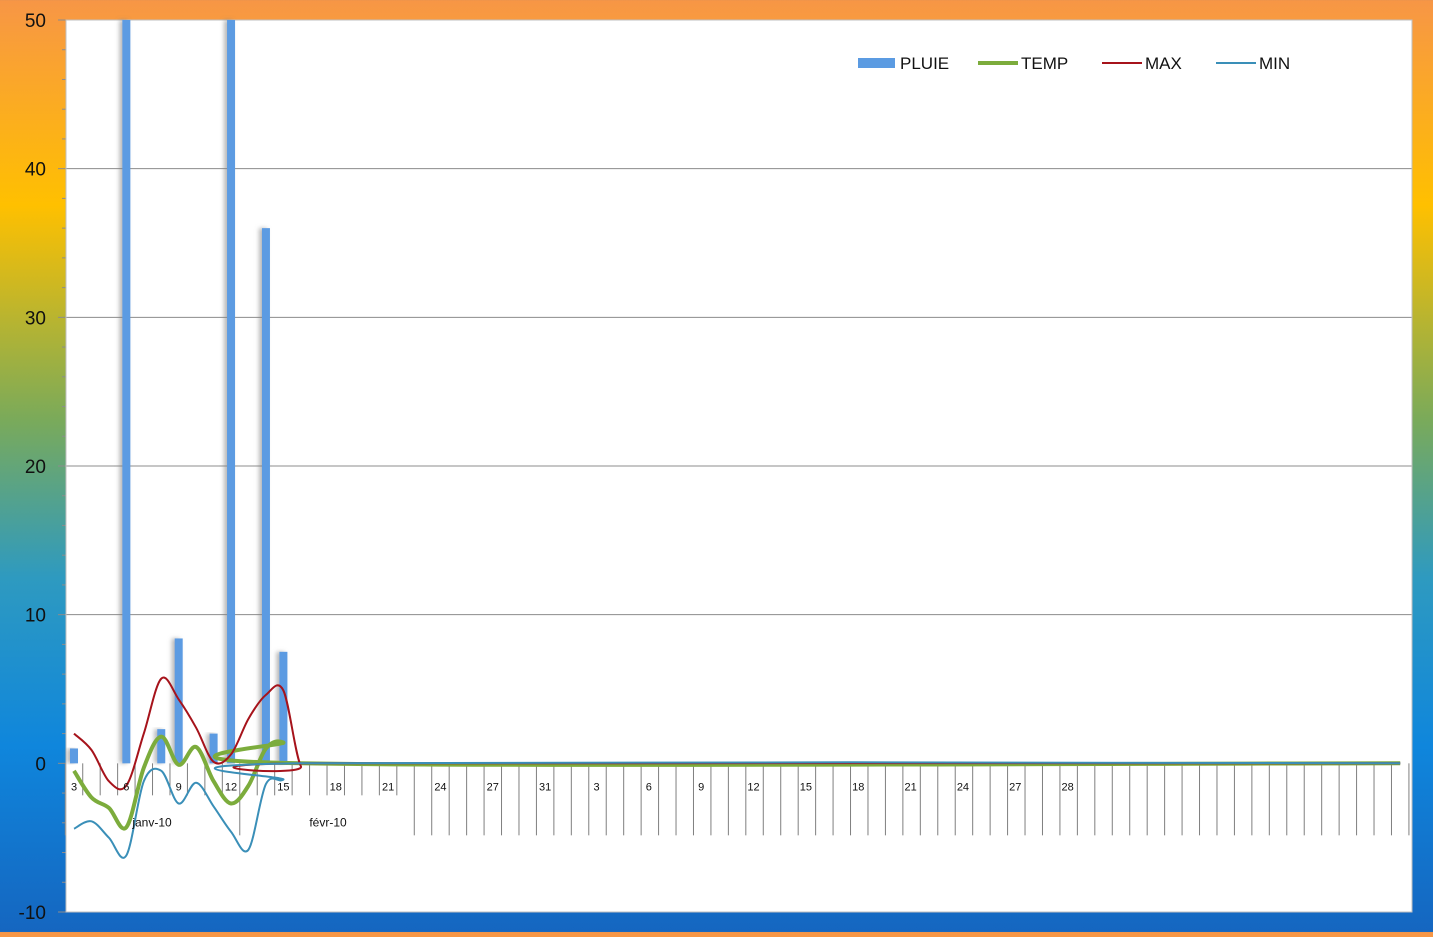 This screenshot has width=1433, height=937. I want to click on y-tick-label: -10, so click(32, 913).